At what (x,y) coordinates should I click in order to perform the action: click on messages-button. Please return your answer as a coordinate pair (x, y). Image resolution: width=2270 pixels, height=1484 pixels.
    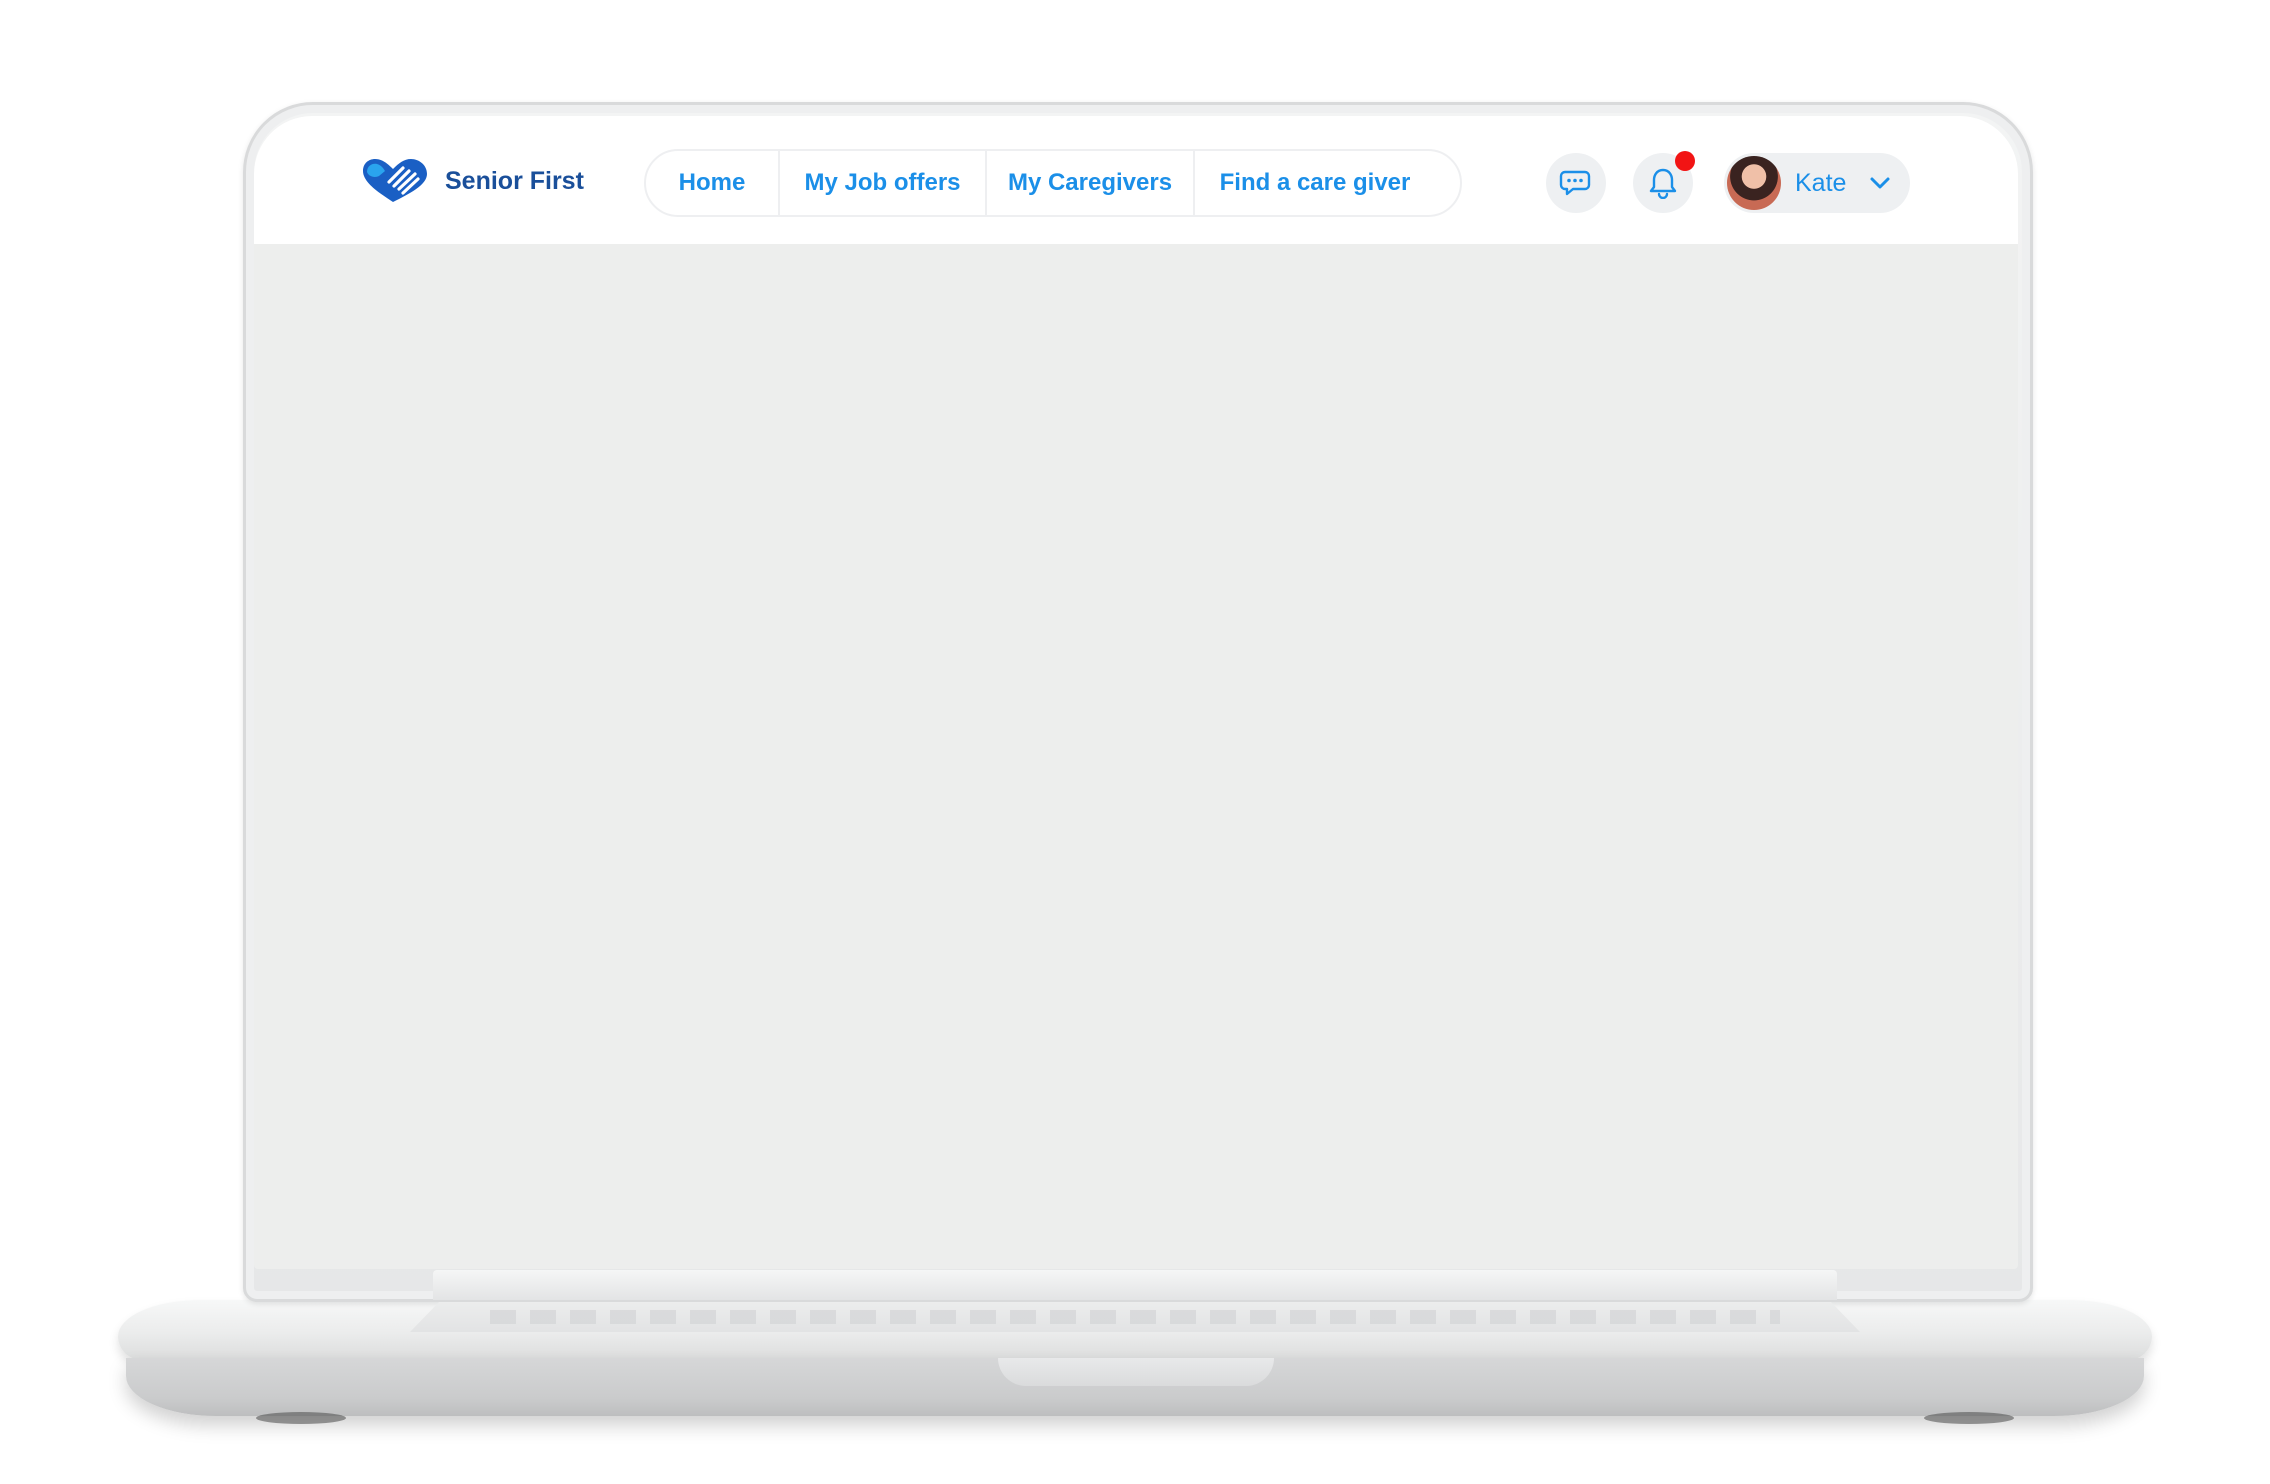
    Looking at the image, I should click on (1576, 183).